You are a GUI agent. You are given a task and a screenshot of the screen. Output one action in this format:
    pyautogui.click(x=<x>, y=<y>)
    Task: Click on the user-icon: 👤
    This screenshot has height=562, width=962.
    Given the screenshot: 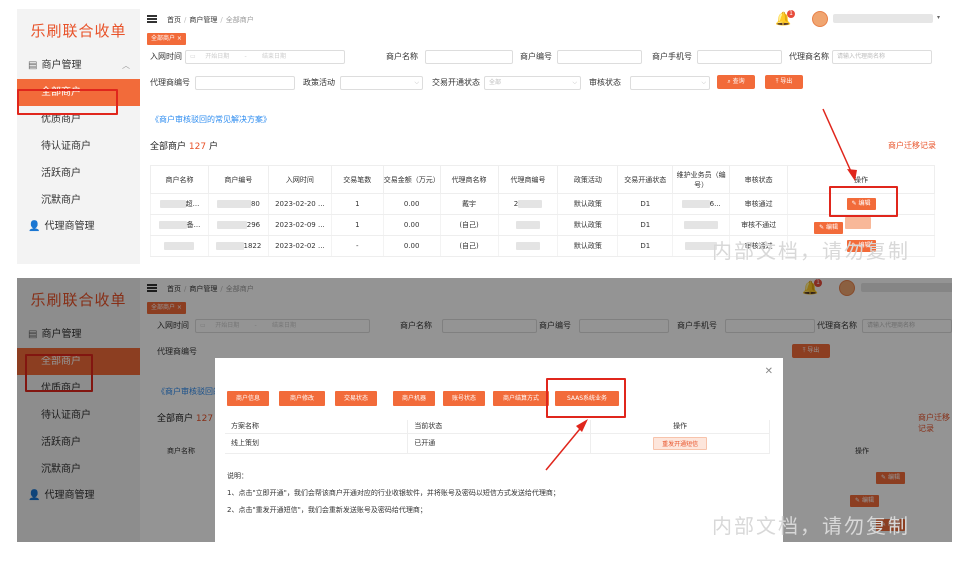 What is the action you would take?
    pyautogui.click(x=34, y=226)
    